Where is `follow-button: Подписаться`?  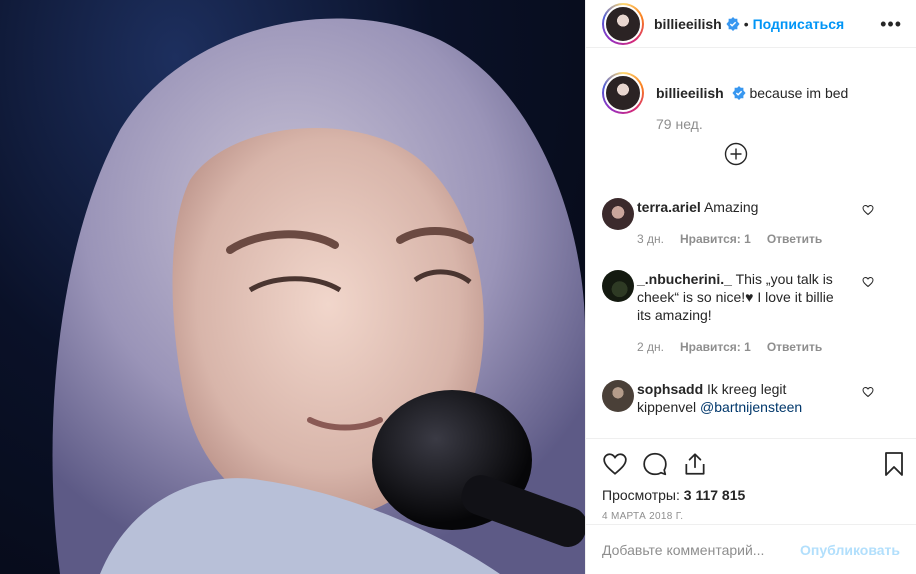
follow-button: Подписаться is located at coordinates (799, 24).